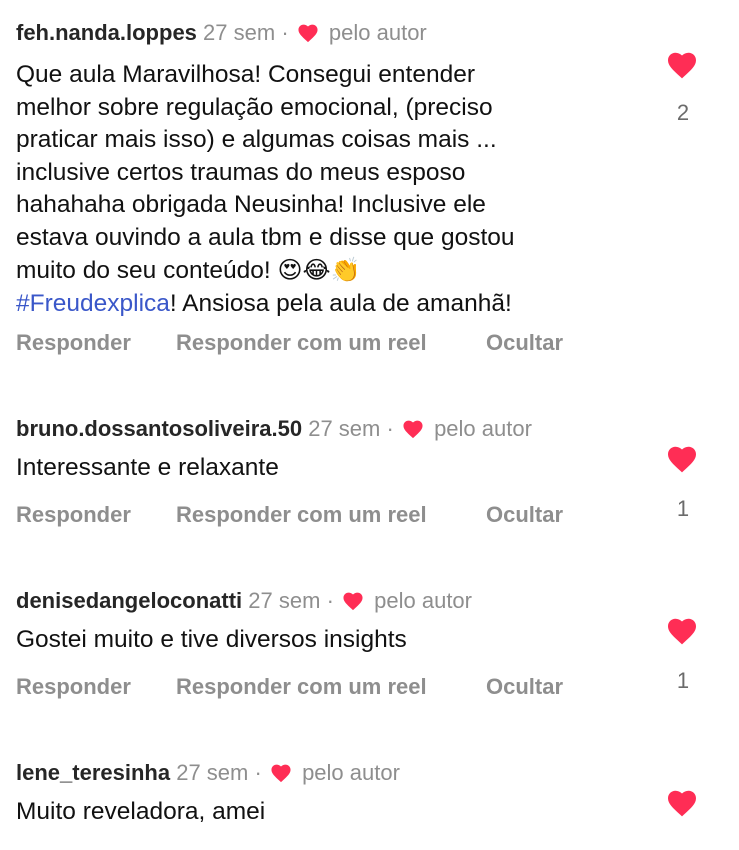  Describe the element at coordinates (129, 600) in the screenshot. I see `comment-username: denisedangeloconatti` at that location.